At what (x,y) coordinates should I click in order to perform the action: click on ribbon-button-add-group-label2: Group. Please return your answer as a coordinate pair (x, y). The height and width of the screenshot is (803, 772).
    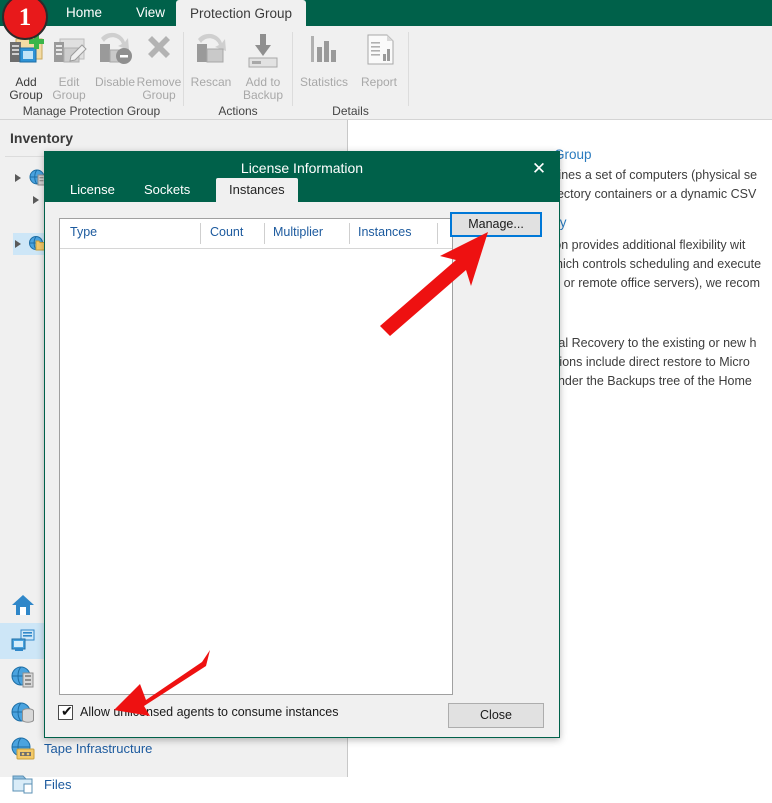
    Looking at the image, I should click on (26, 95).